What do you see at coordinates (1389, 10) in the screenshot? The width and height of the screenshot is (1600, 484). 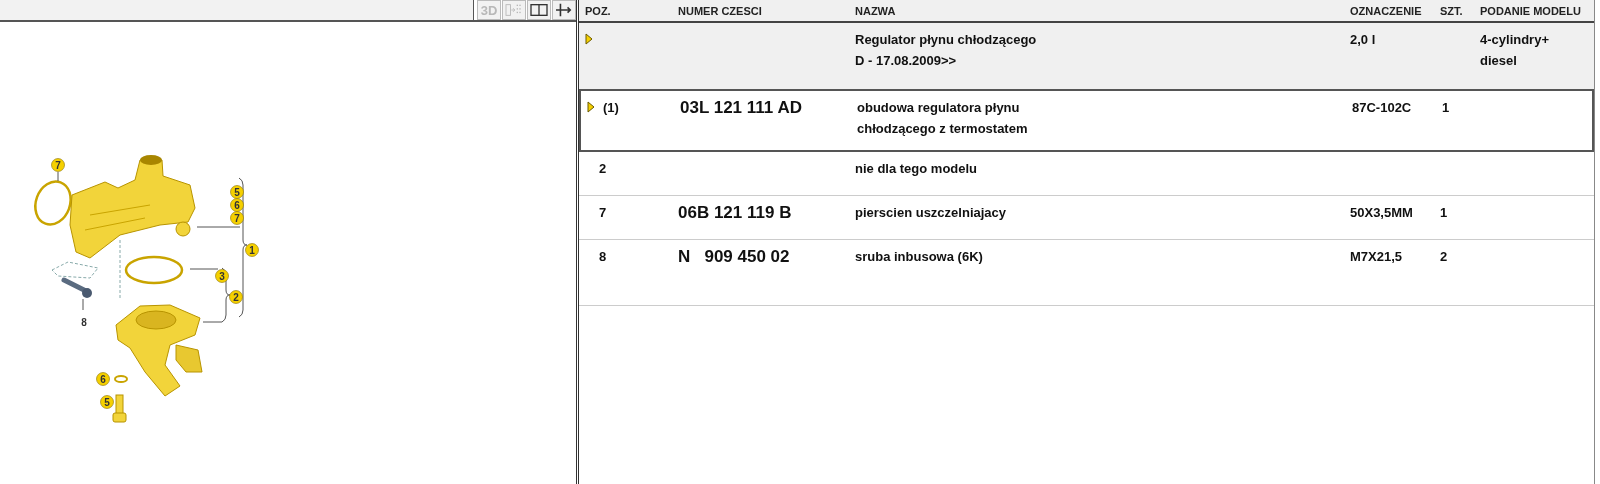 I see `column-header: OZNACZENIE` at bounding box center [1389, 10].